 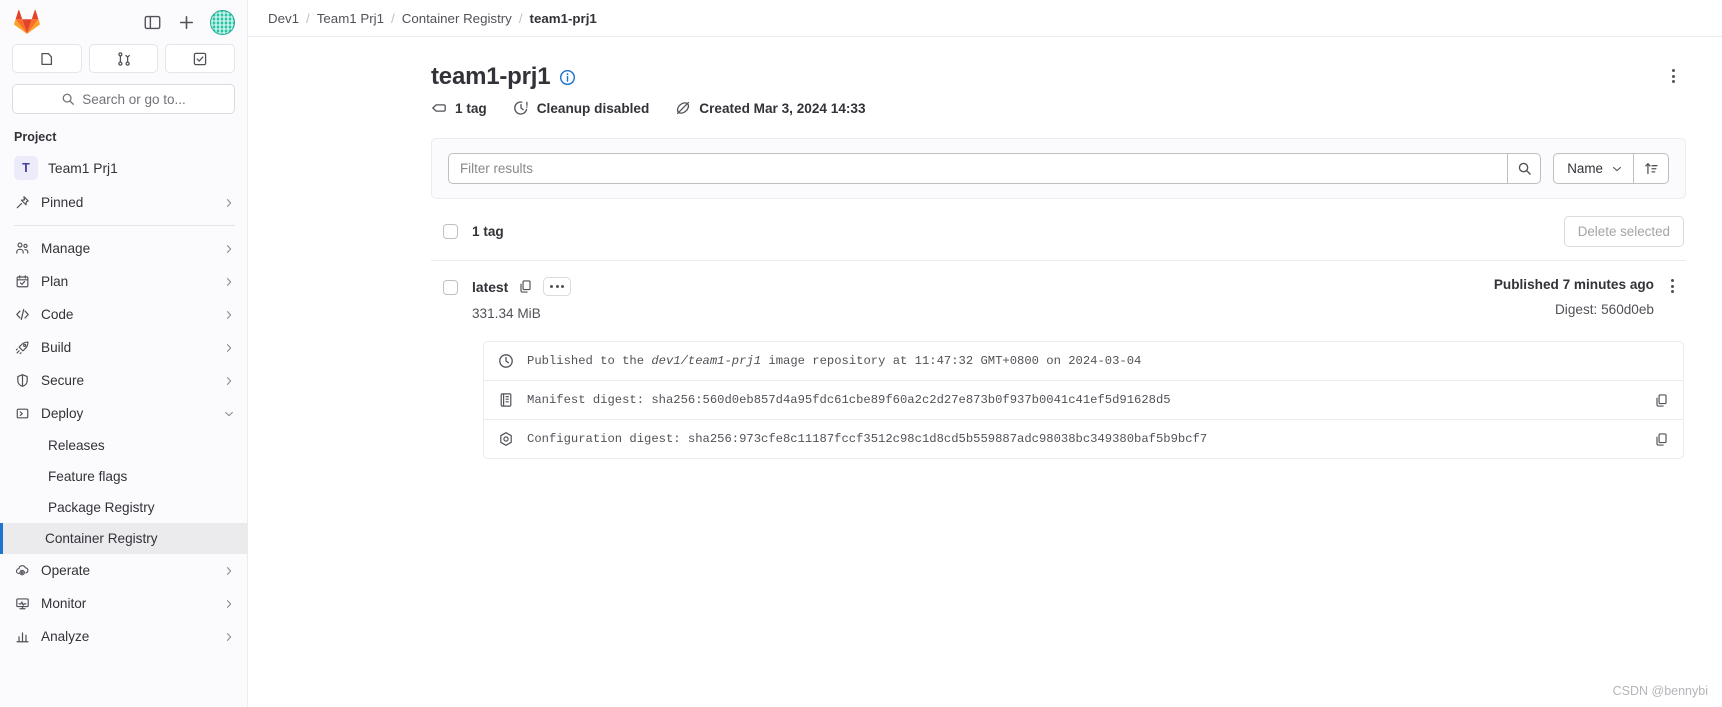 I want to click on sidebar-item-package-registry: Package Registry, so click(x=123, y=507).